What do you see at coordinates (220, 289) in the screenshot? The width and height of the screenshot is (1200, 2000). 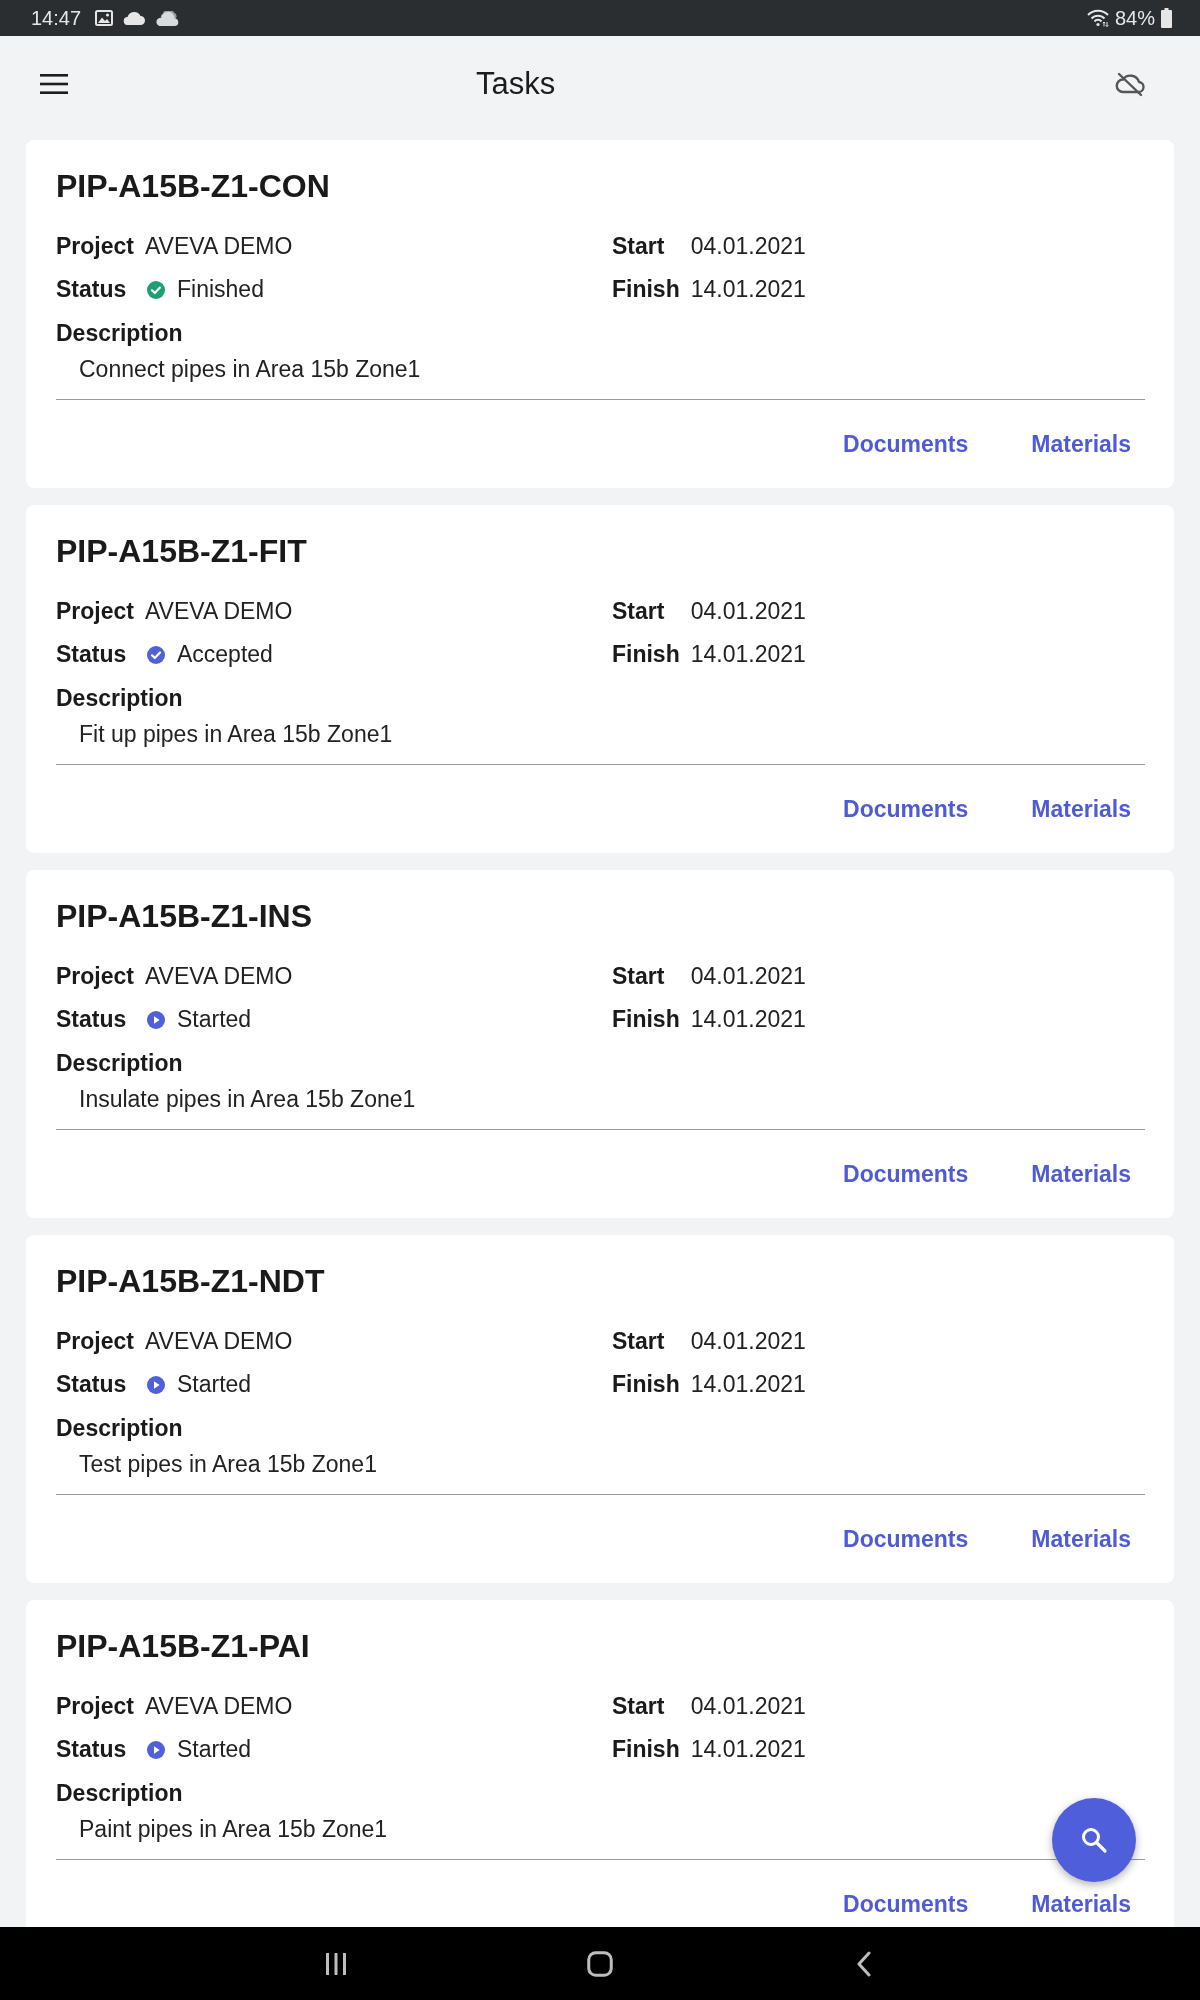 I see `status-text: Finished` at bounding box center [220, 289].